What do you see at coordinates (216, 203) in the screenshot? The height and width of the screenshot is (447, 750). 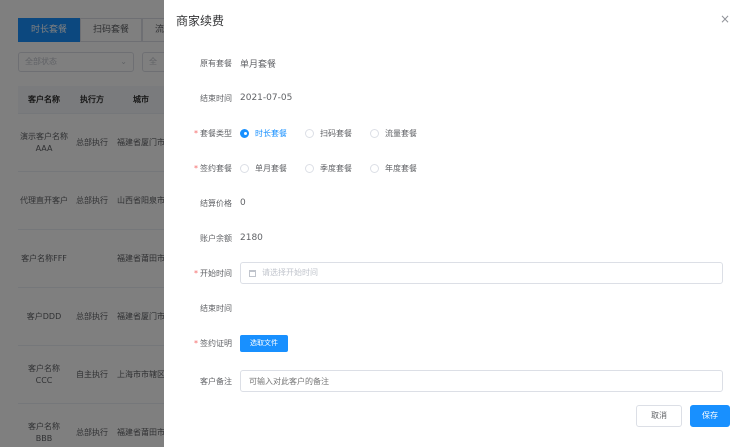 I see `settlement-price-label: 结算价格` at bounding box center [216, 203].